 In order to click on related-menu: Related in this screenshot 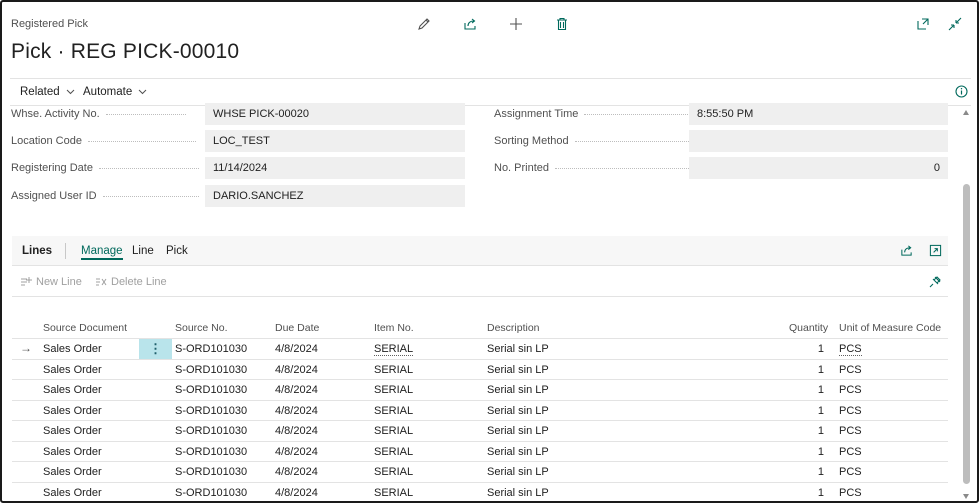, I will do `click(47, 92)`.